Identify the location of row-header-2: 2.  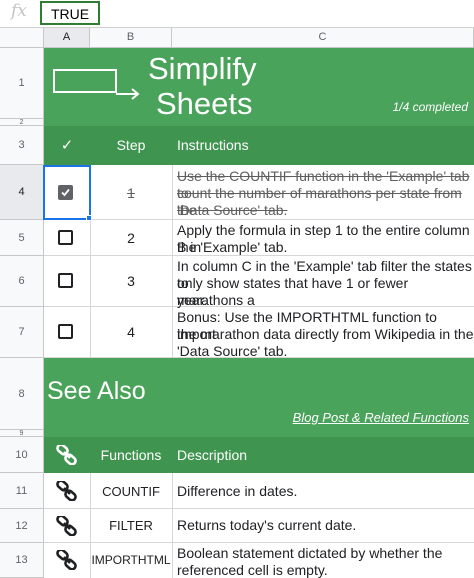
(22, 122).